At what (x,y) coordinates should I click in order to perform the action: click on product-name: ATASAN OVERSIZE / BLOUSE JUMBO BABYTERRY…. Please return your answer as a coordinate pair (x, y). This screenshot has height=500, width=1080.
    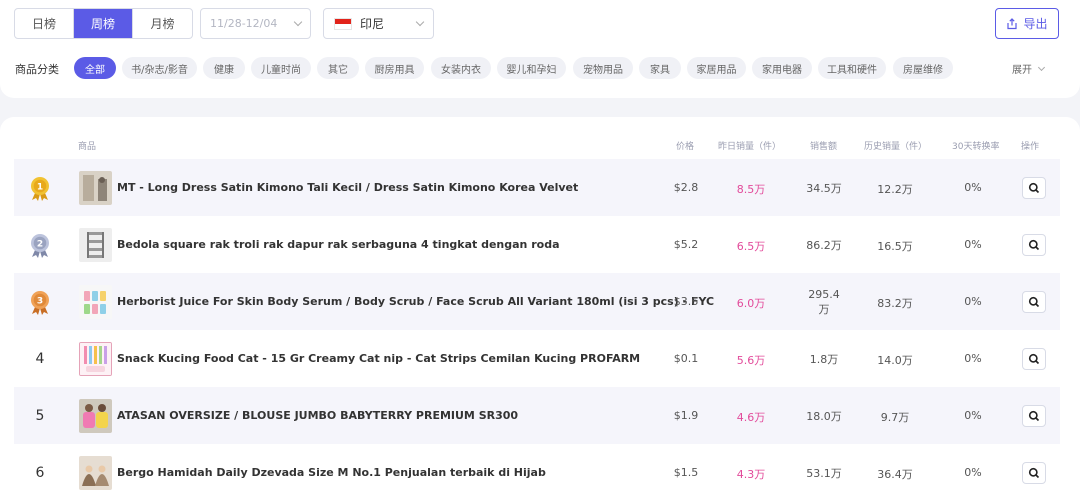
    Looking at the image, I should click on (317, 415).